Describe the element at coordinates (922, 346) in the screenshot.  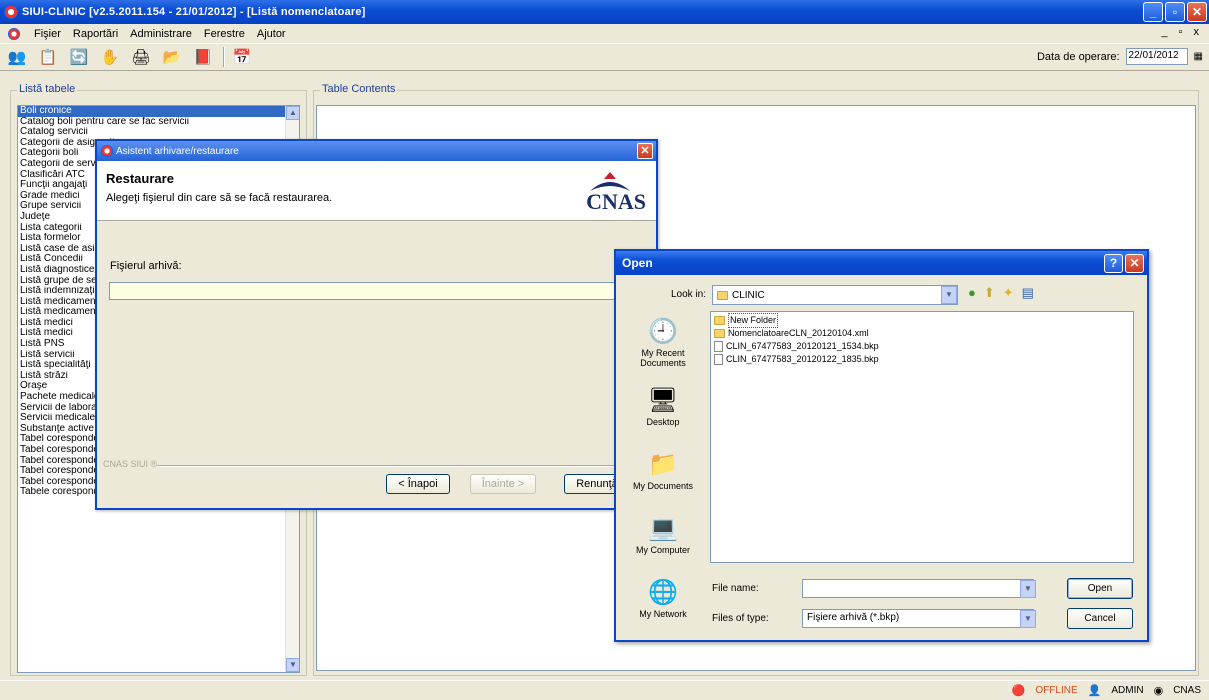
I see `list-item: CLIN_67477583_20120121_1534.bkp` at that location.